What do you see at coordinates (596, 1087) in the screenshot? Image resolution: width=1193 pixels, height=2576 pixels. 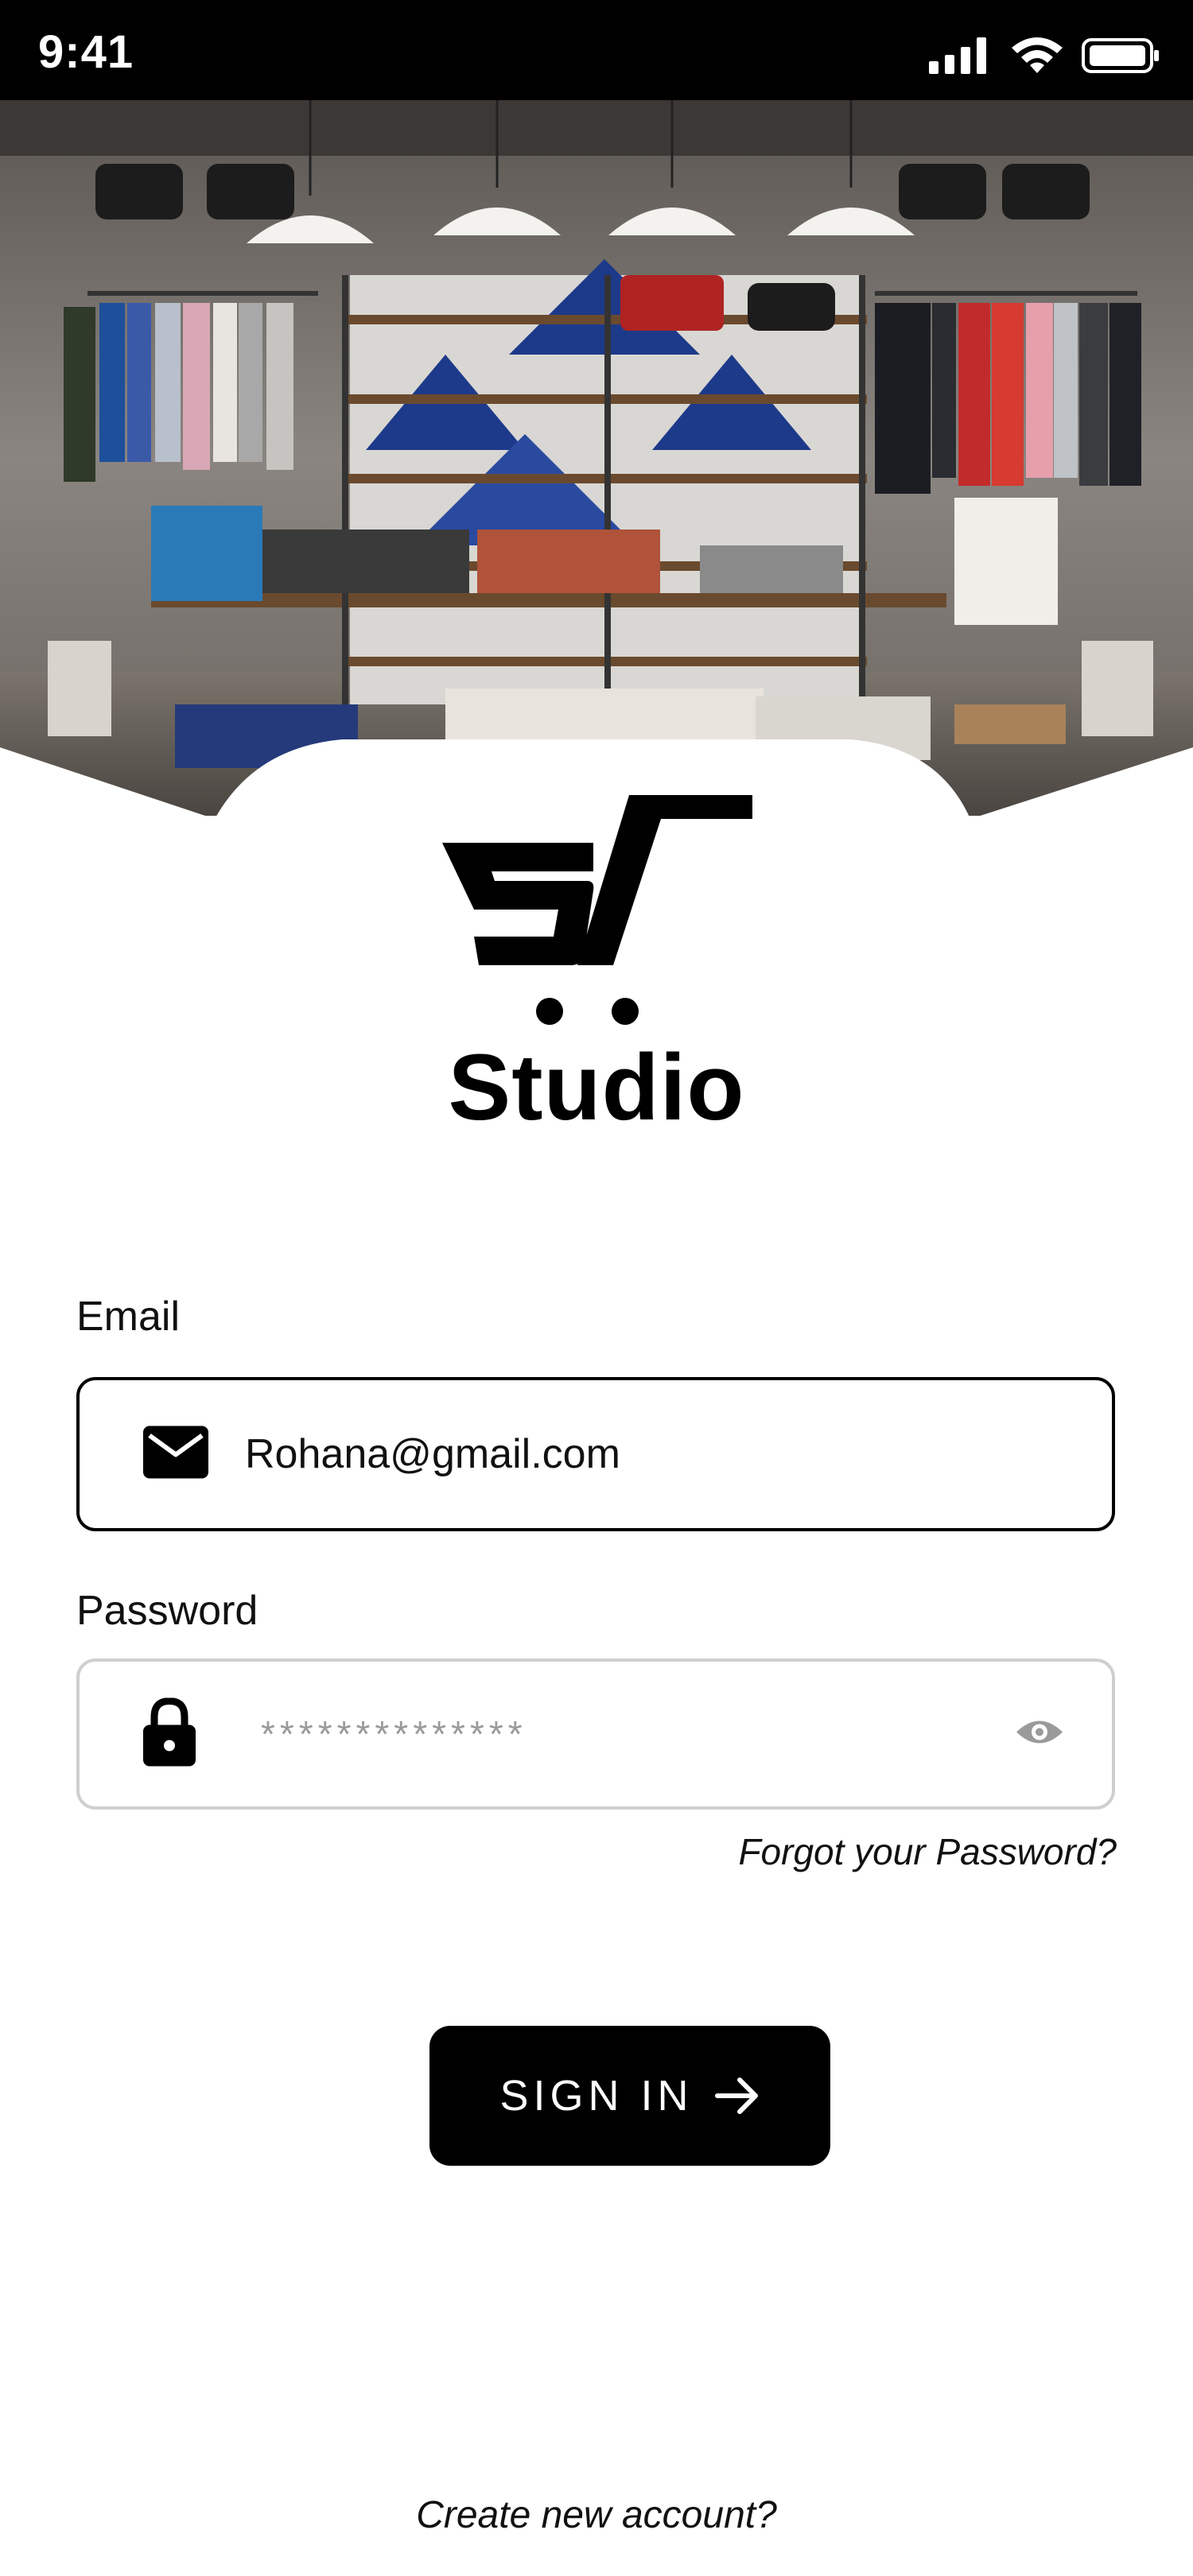 I see `brand-name: Studio` at bounding box center [596, 1087].